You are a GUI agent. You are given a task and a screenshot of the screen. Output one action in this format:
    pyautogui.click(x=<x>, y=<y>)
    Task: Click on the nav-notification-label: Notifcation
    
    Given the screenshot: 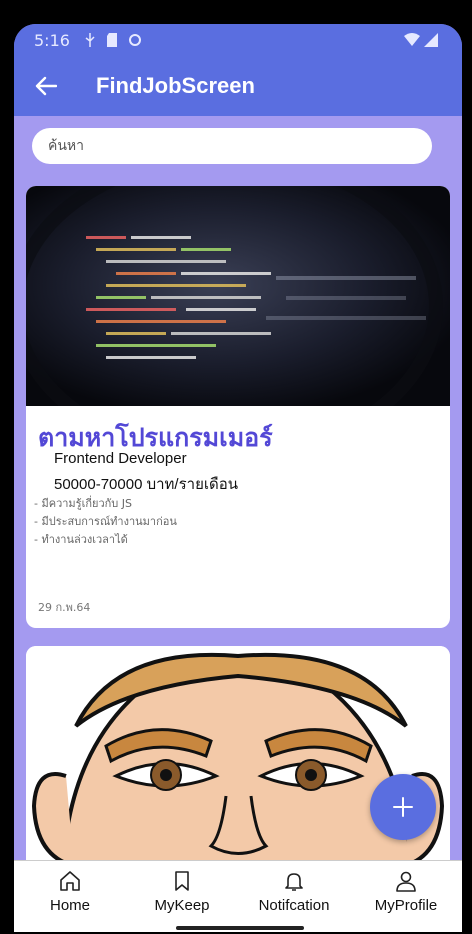 What is the action you would take?
    pyautogui.click(x=294, y=905)
    